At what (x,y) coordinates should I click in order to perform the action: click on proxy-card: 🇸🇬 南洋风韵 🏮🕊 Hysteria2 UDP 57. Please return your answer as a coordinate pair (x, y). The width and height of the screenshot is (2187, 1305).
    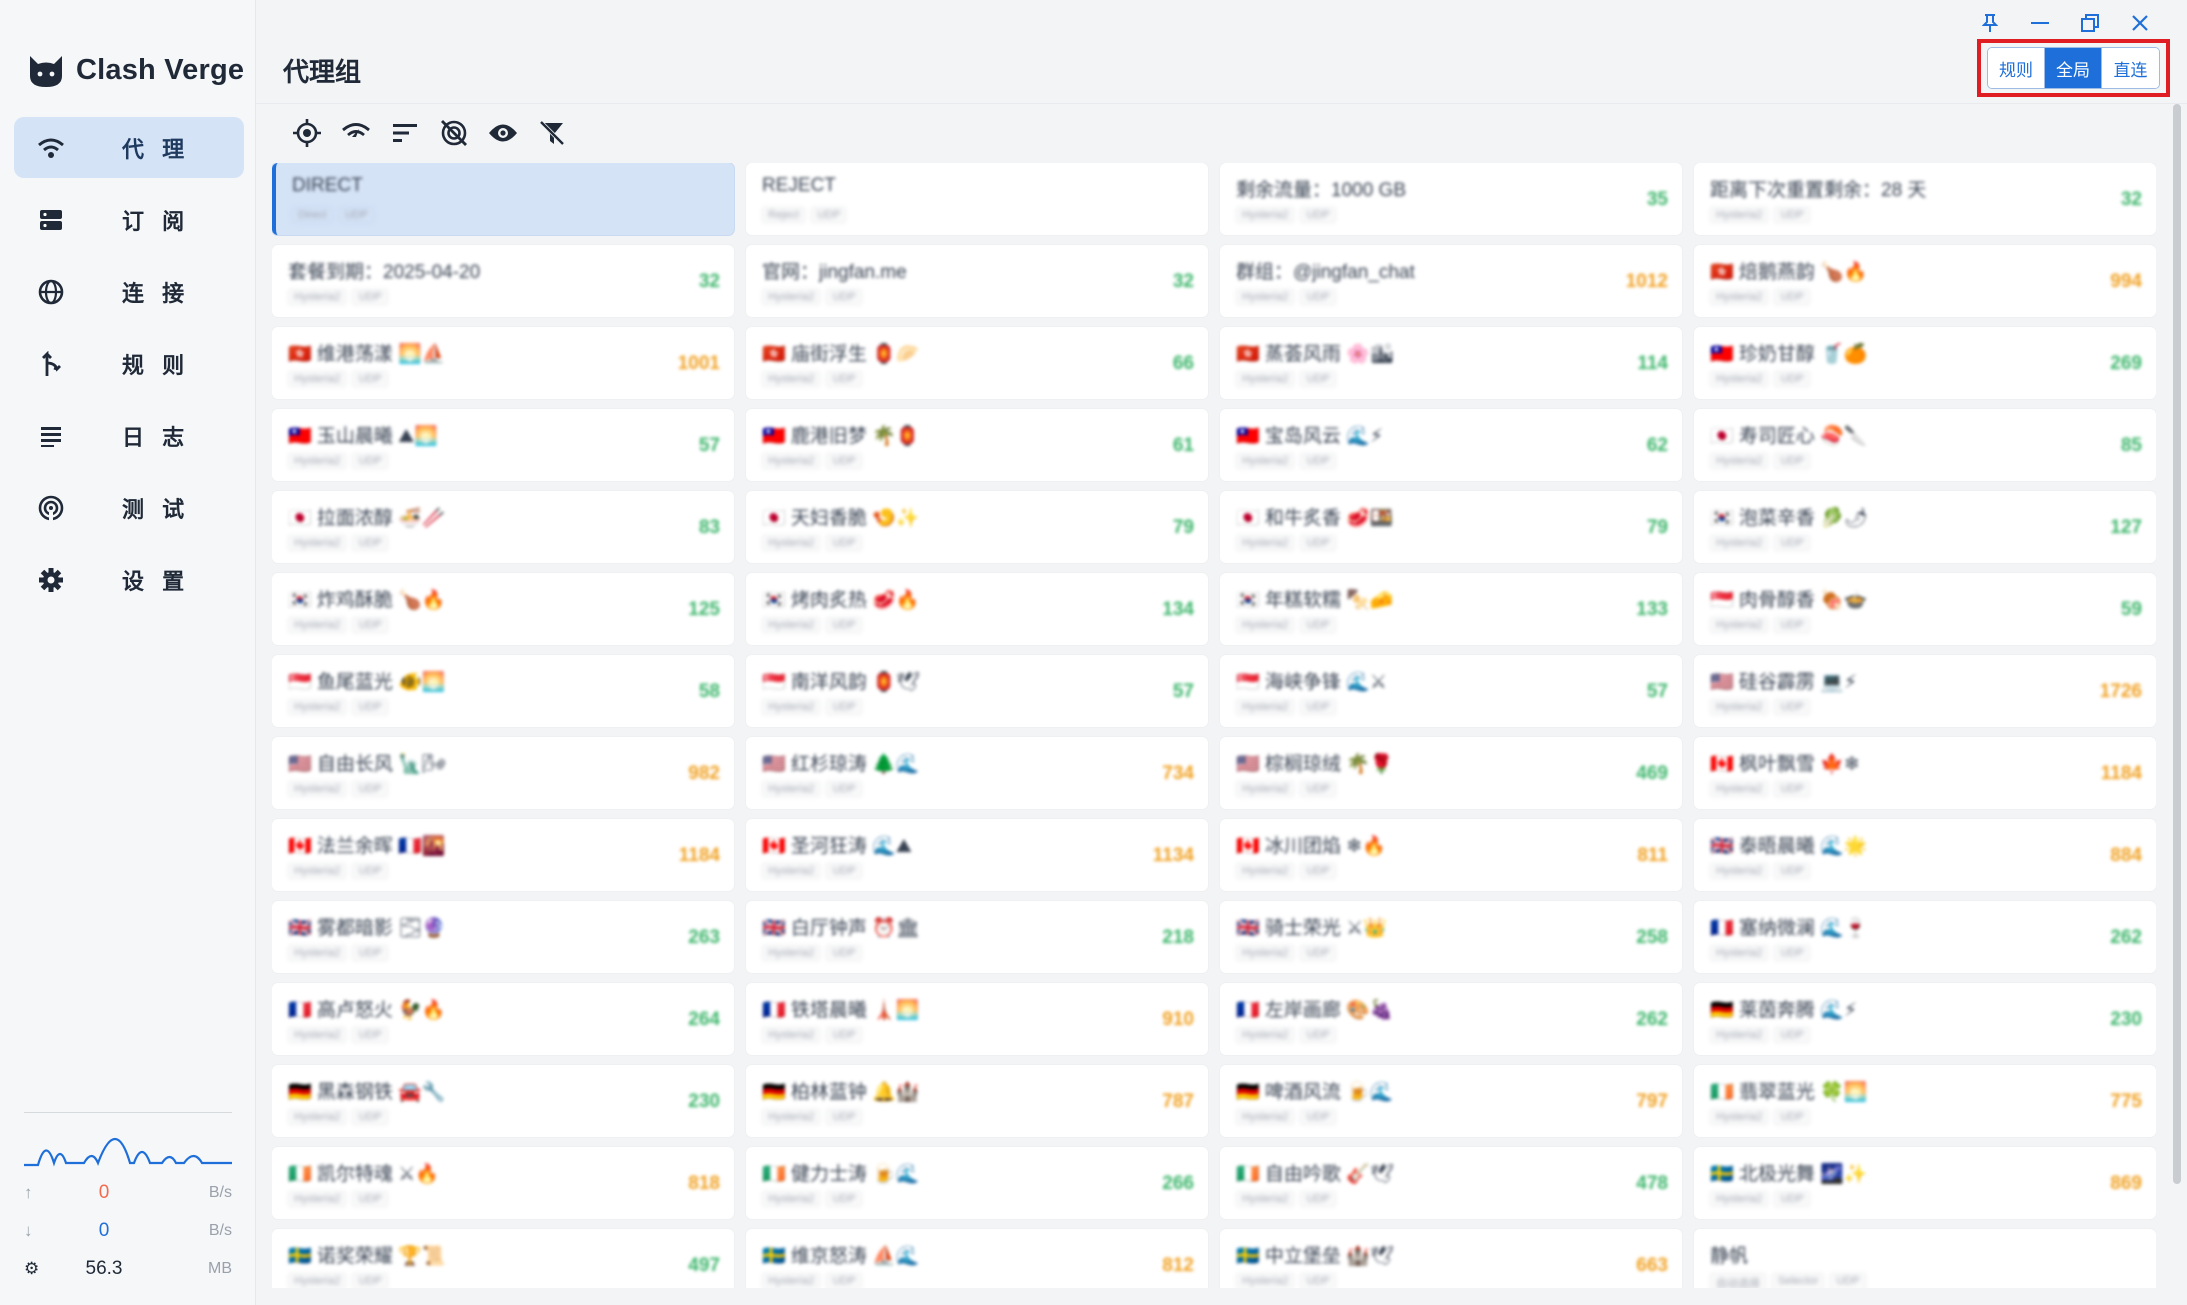
    Looking at the image, I should click on (977, 691).